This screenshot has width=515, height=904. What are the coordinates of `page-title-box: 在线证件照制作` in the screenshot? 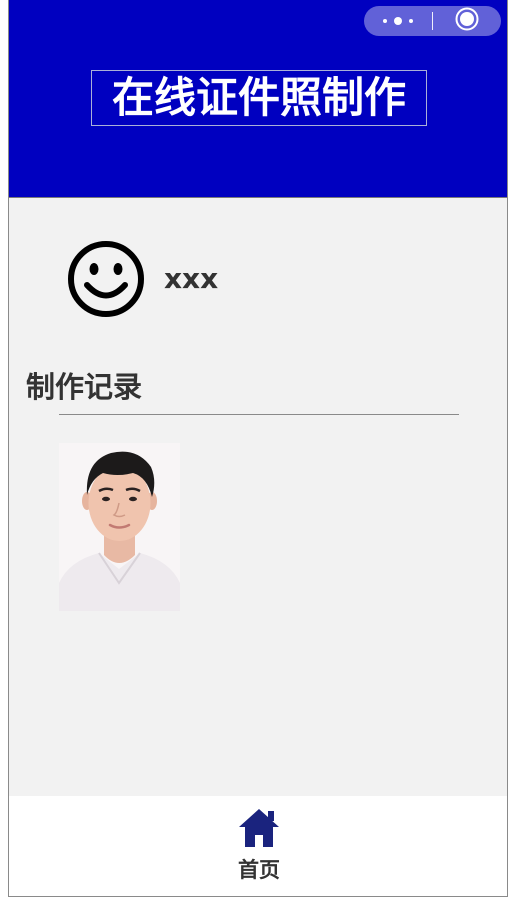 It's located at (259, 98).